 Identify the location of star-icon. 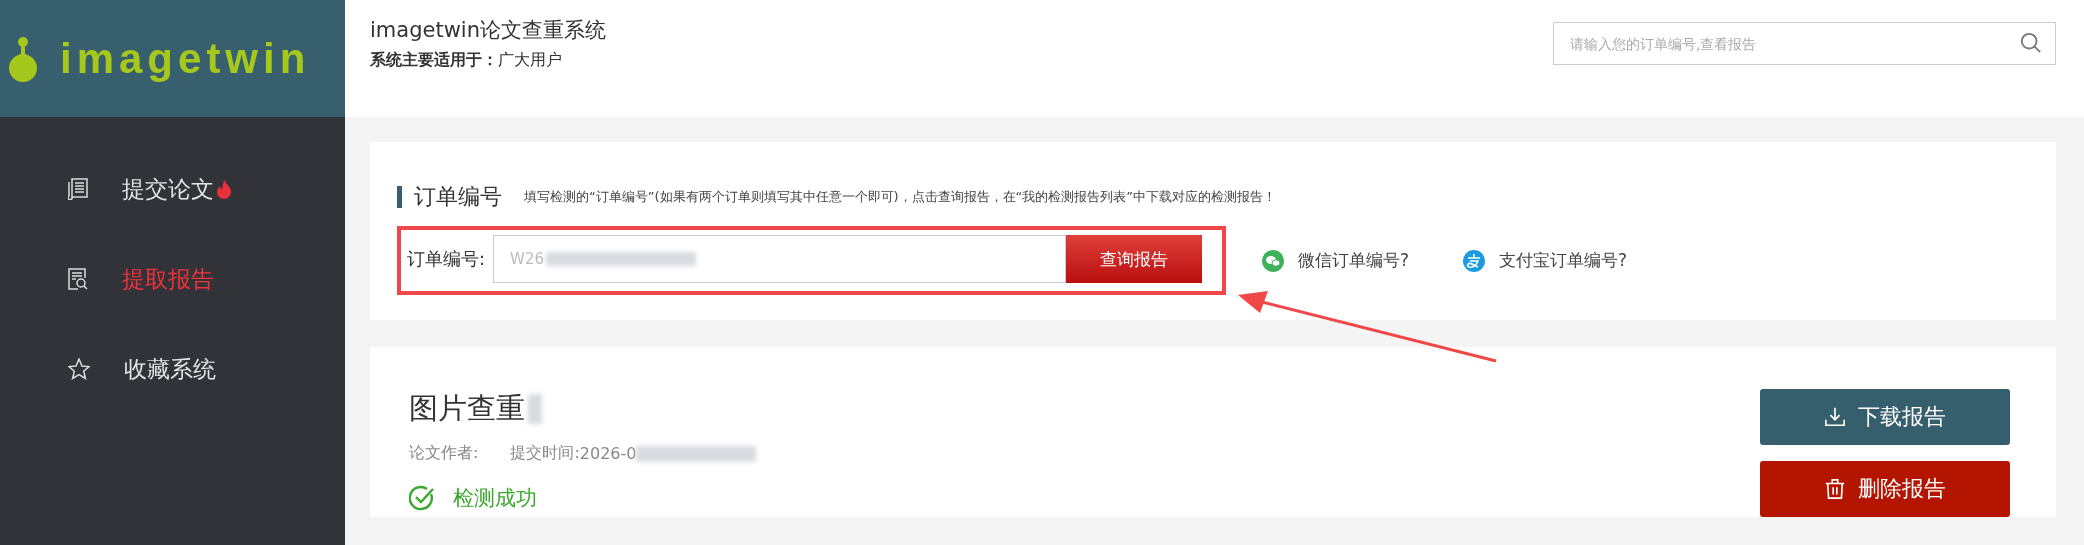
(79, 369).